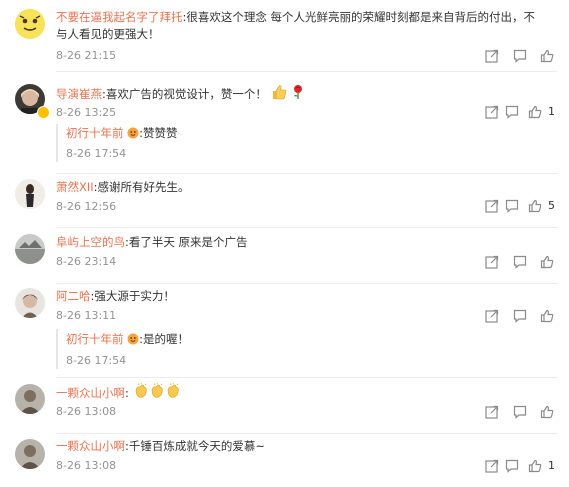  I want to click on thumbs-up-emoji, so click(279, 94).